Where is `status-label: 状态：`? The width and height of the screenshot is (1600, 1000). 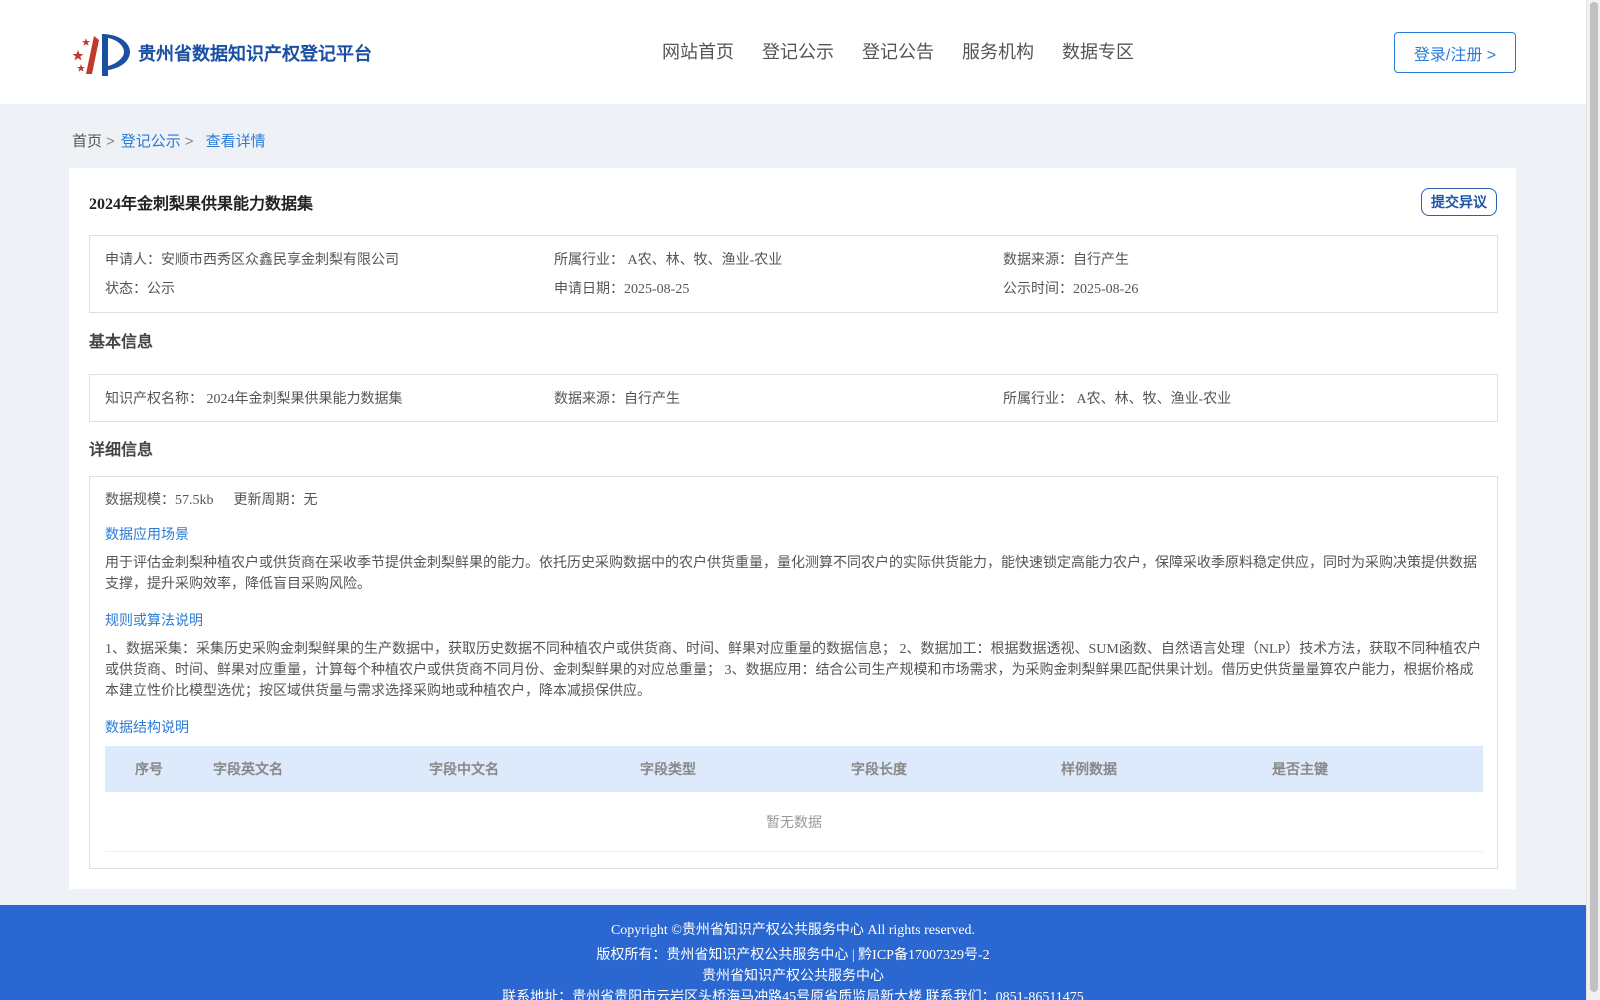
status-label: 状态： is located at coordinates (126, 289).